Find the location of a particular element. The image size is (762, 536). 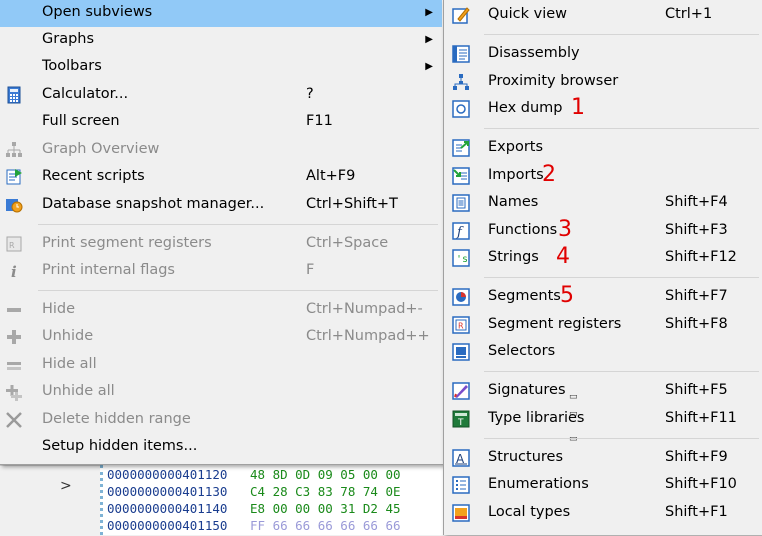

menu-item-shortcut: Shift+F4 is located at coordinates (696, 202).